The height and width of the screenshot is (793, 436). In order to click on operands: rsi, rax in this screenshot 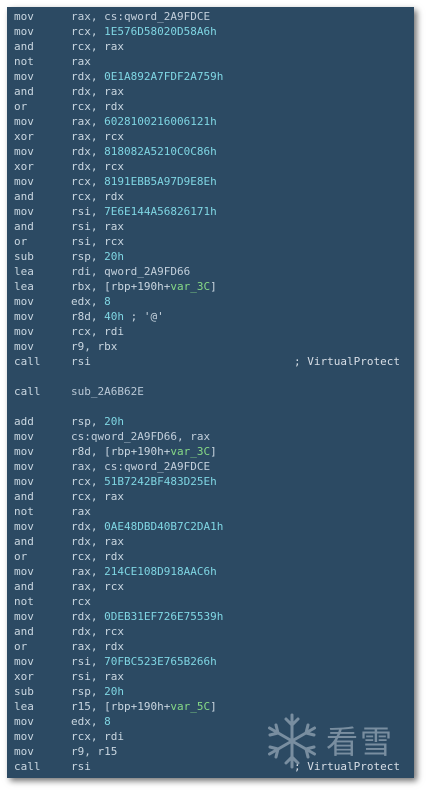, I will do `click(97, 226)`.